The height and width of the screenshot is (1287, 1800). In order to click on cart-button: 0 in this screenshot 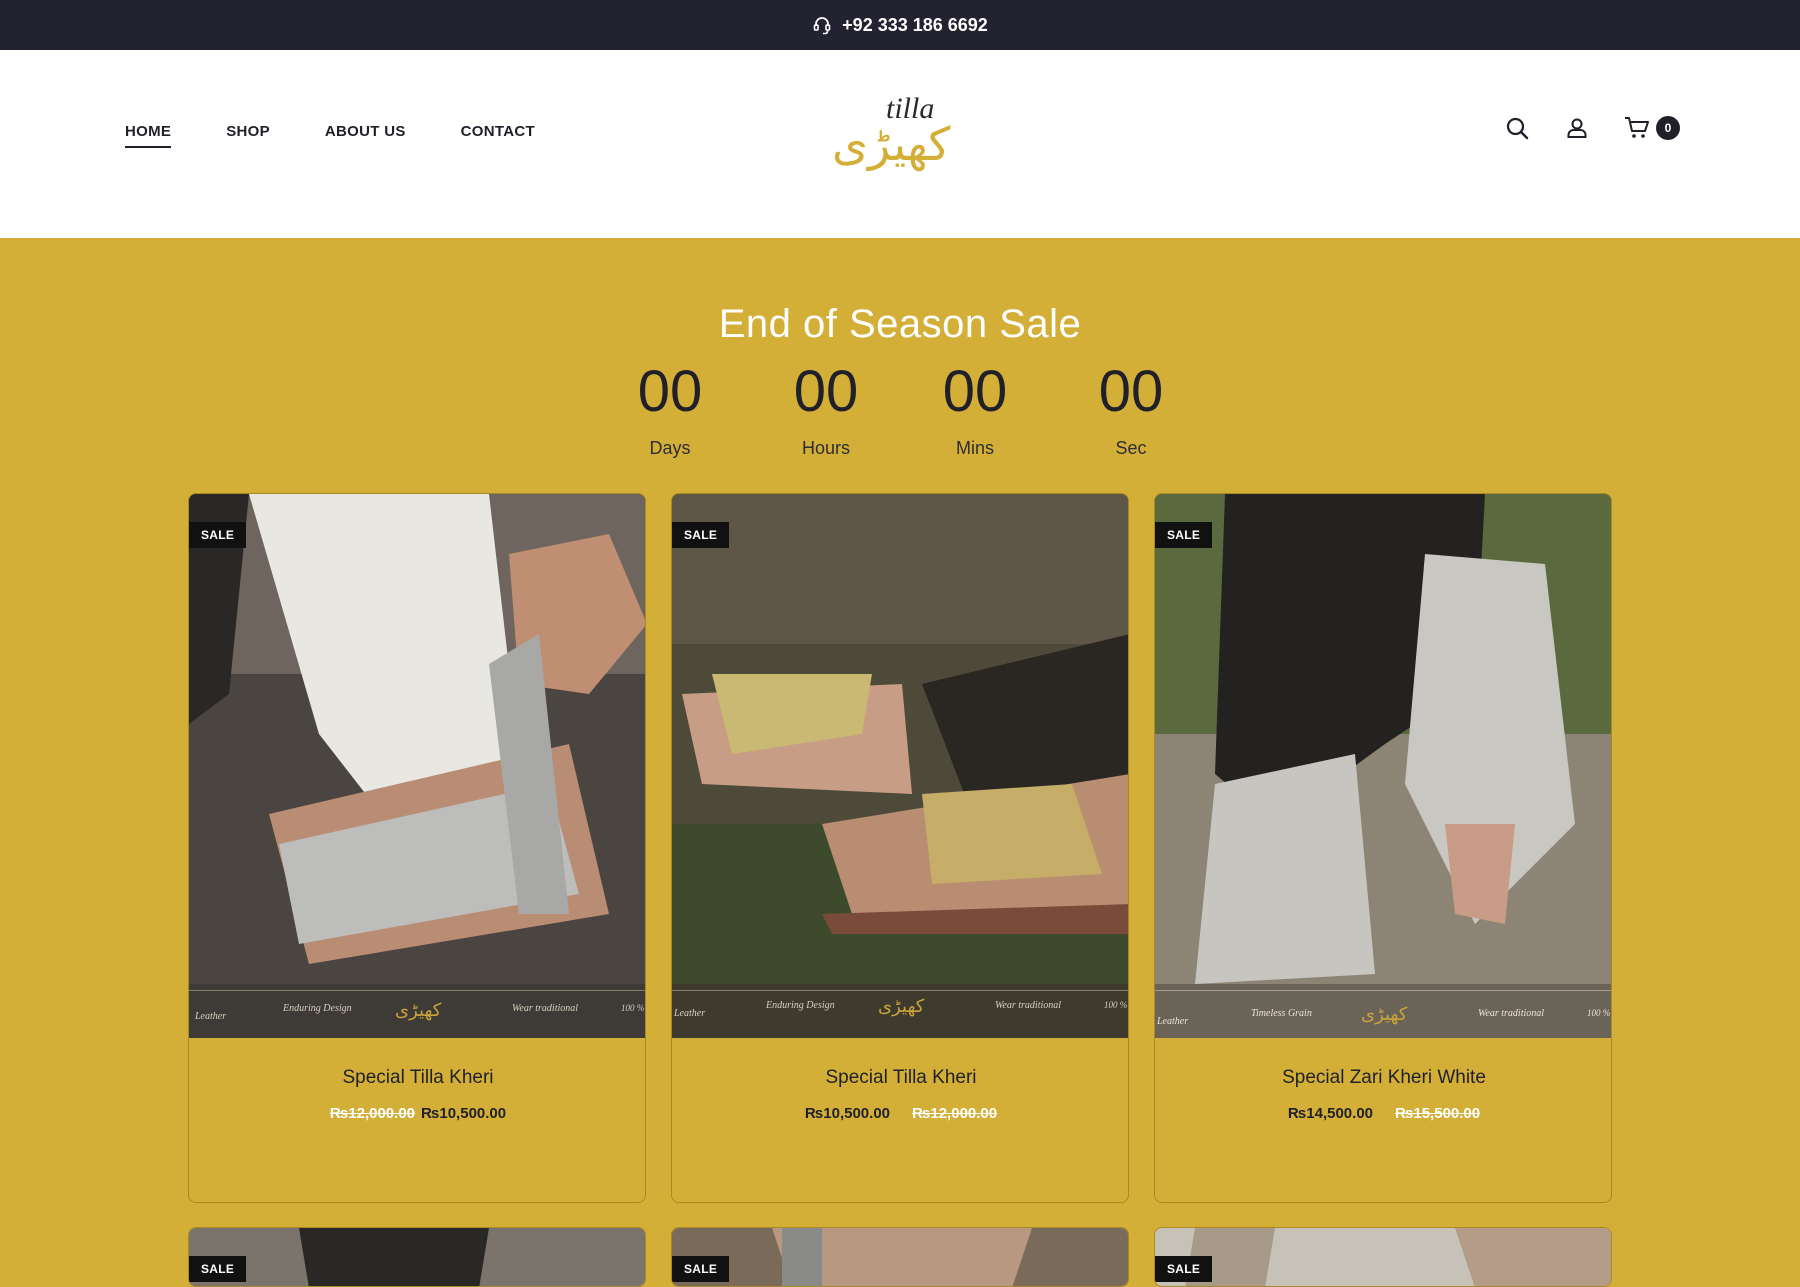, I will do `click(1652, 128)`.